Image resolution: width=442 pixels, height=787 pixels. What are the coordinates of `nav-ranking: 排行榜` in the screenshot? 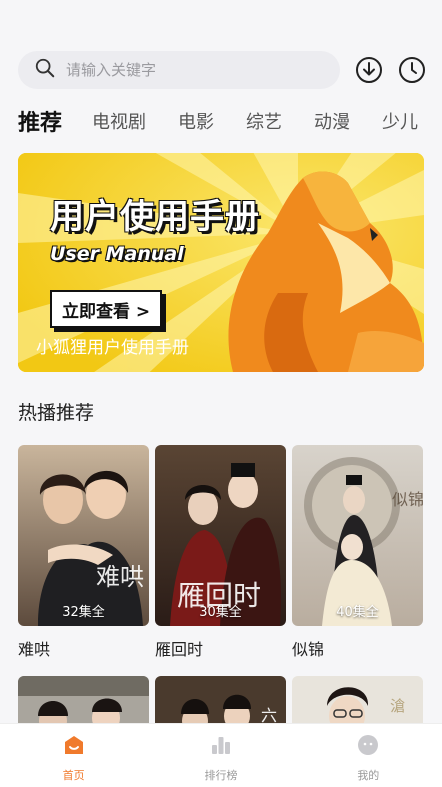 It's located at (220, 755).